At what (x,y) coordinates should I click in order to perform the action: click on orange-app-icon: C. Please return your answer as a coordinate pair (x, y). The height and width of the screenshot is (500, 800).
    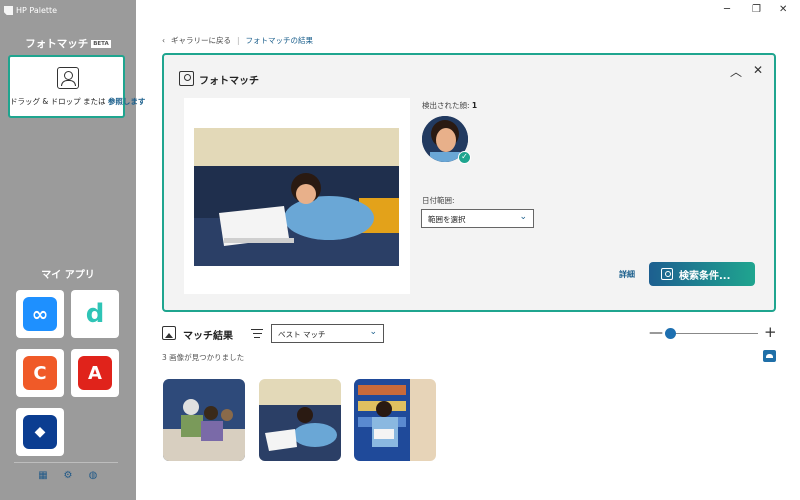
    Looking at the image, I should click on (40, 373).